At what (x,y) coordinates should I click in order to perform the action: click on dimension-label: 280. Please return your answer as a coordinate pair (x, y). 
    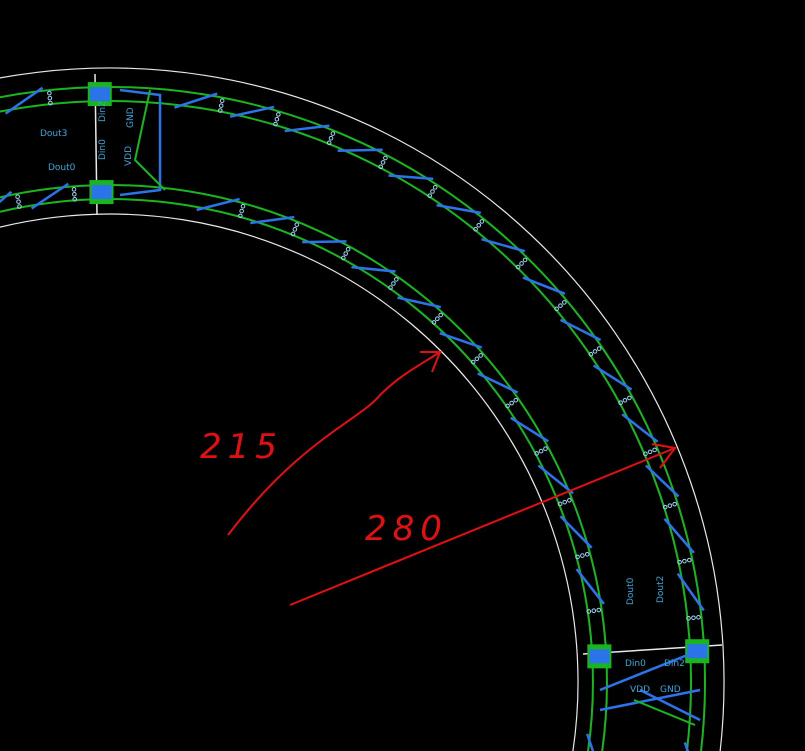
    Looking at the image, I should click on (406, 529).